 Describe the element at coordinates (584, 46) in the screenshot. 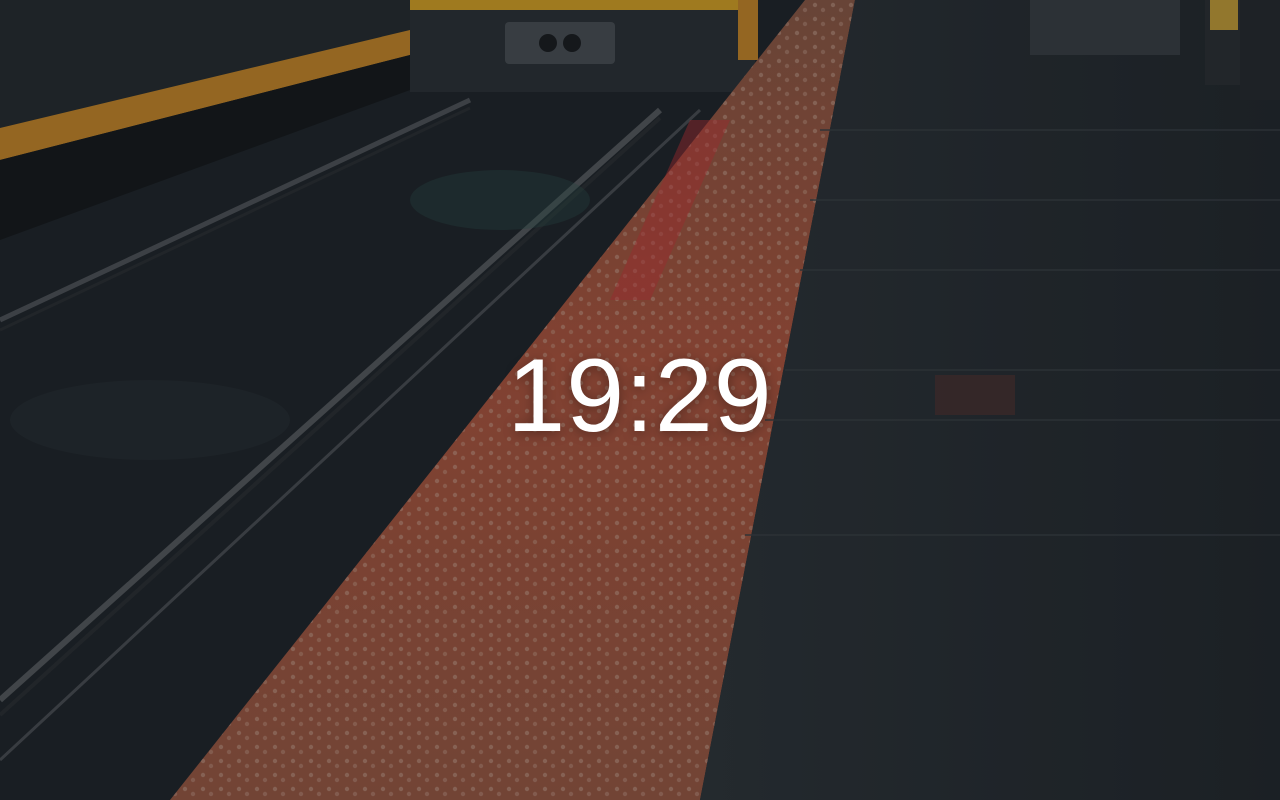

I see `train` at that location.